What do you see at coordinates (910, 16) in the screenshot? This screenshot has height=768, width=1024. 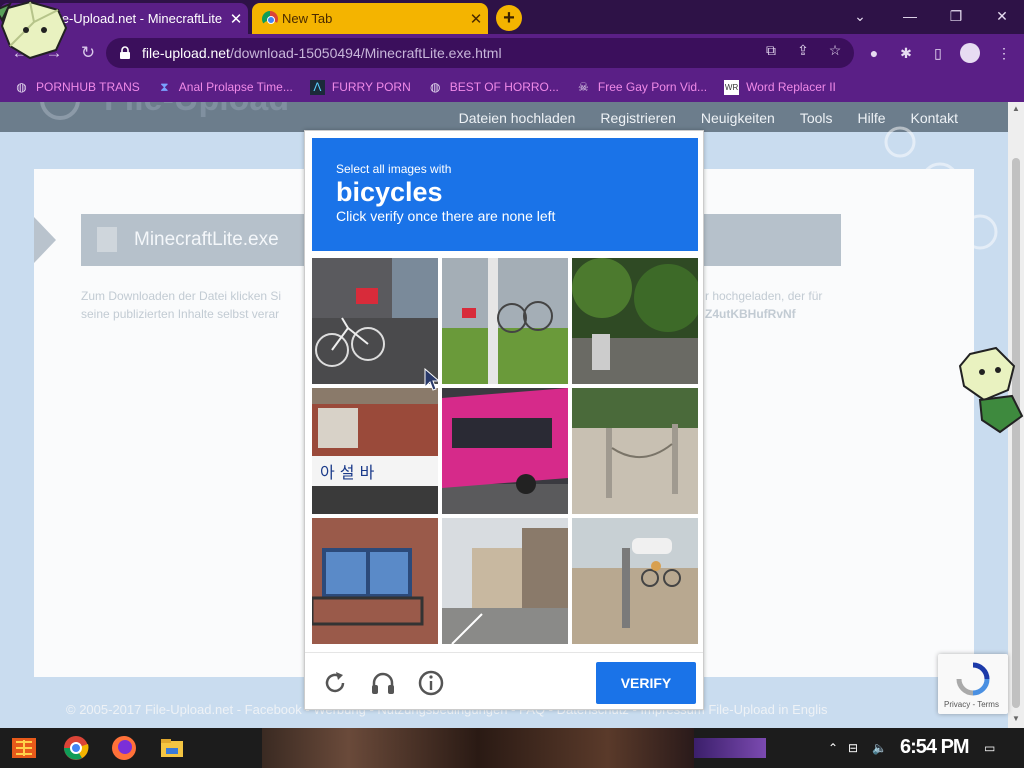 I see `minimize-button: —` at bounding box center [910, 16].